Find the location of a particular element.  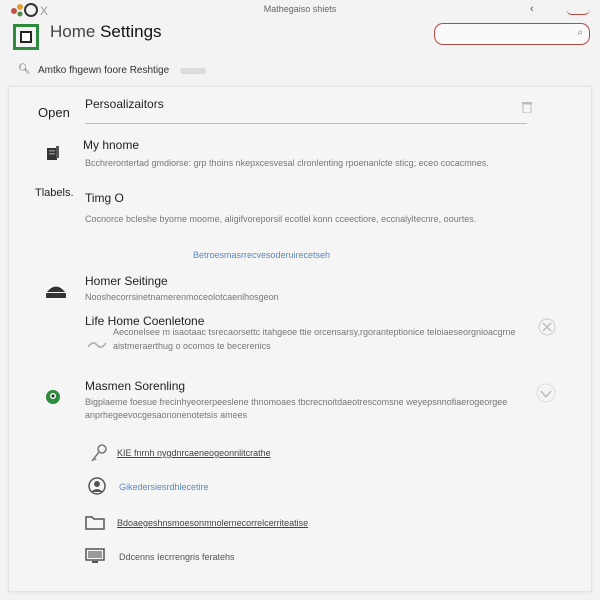

trash-icon is located at coordinates (527, 107).